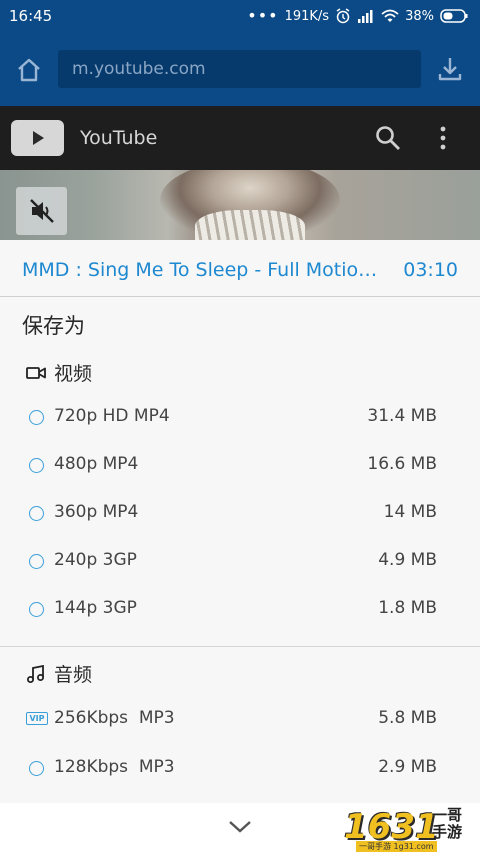 This screenshot has width=480, height=853. What do you see at coordinates (419, 16) in the screenshot?
I see `battery-percent: 38%` at bounding box center [419, 16].